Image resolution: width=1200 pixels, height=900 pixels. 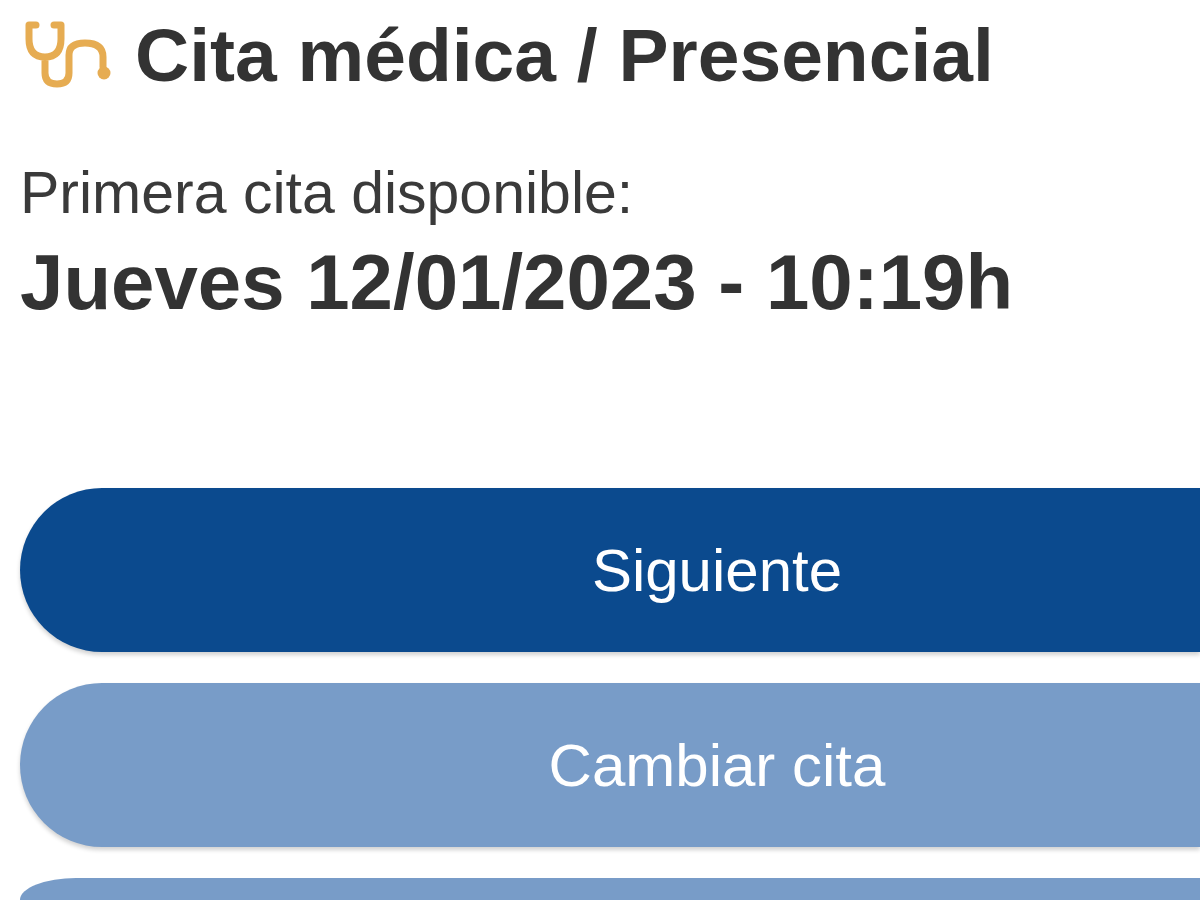 What do you see at coordinates (68, 55) in the screenshot?
I see `stethoscope-icon` at bounding box center [68, 55].